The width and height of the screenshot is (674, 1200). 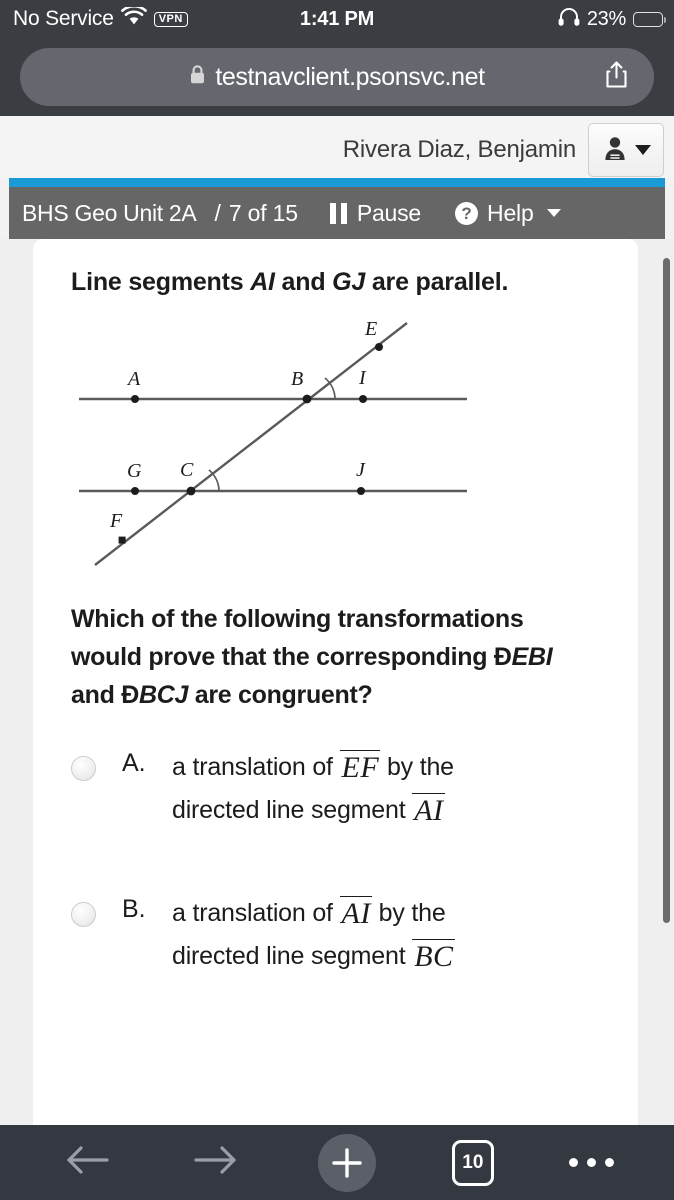 What do you see at coordinates (307, 399) in the screenshot?
I see `point-b` at bounding box center [307, 399].